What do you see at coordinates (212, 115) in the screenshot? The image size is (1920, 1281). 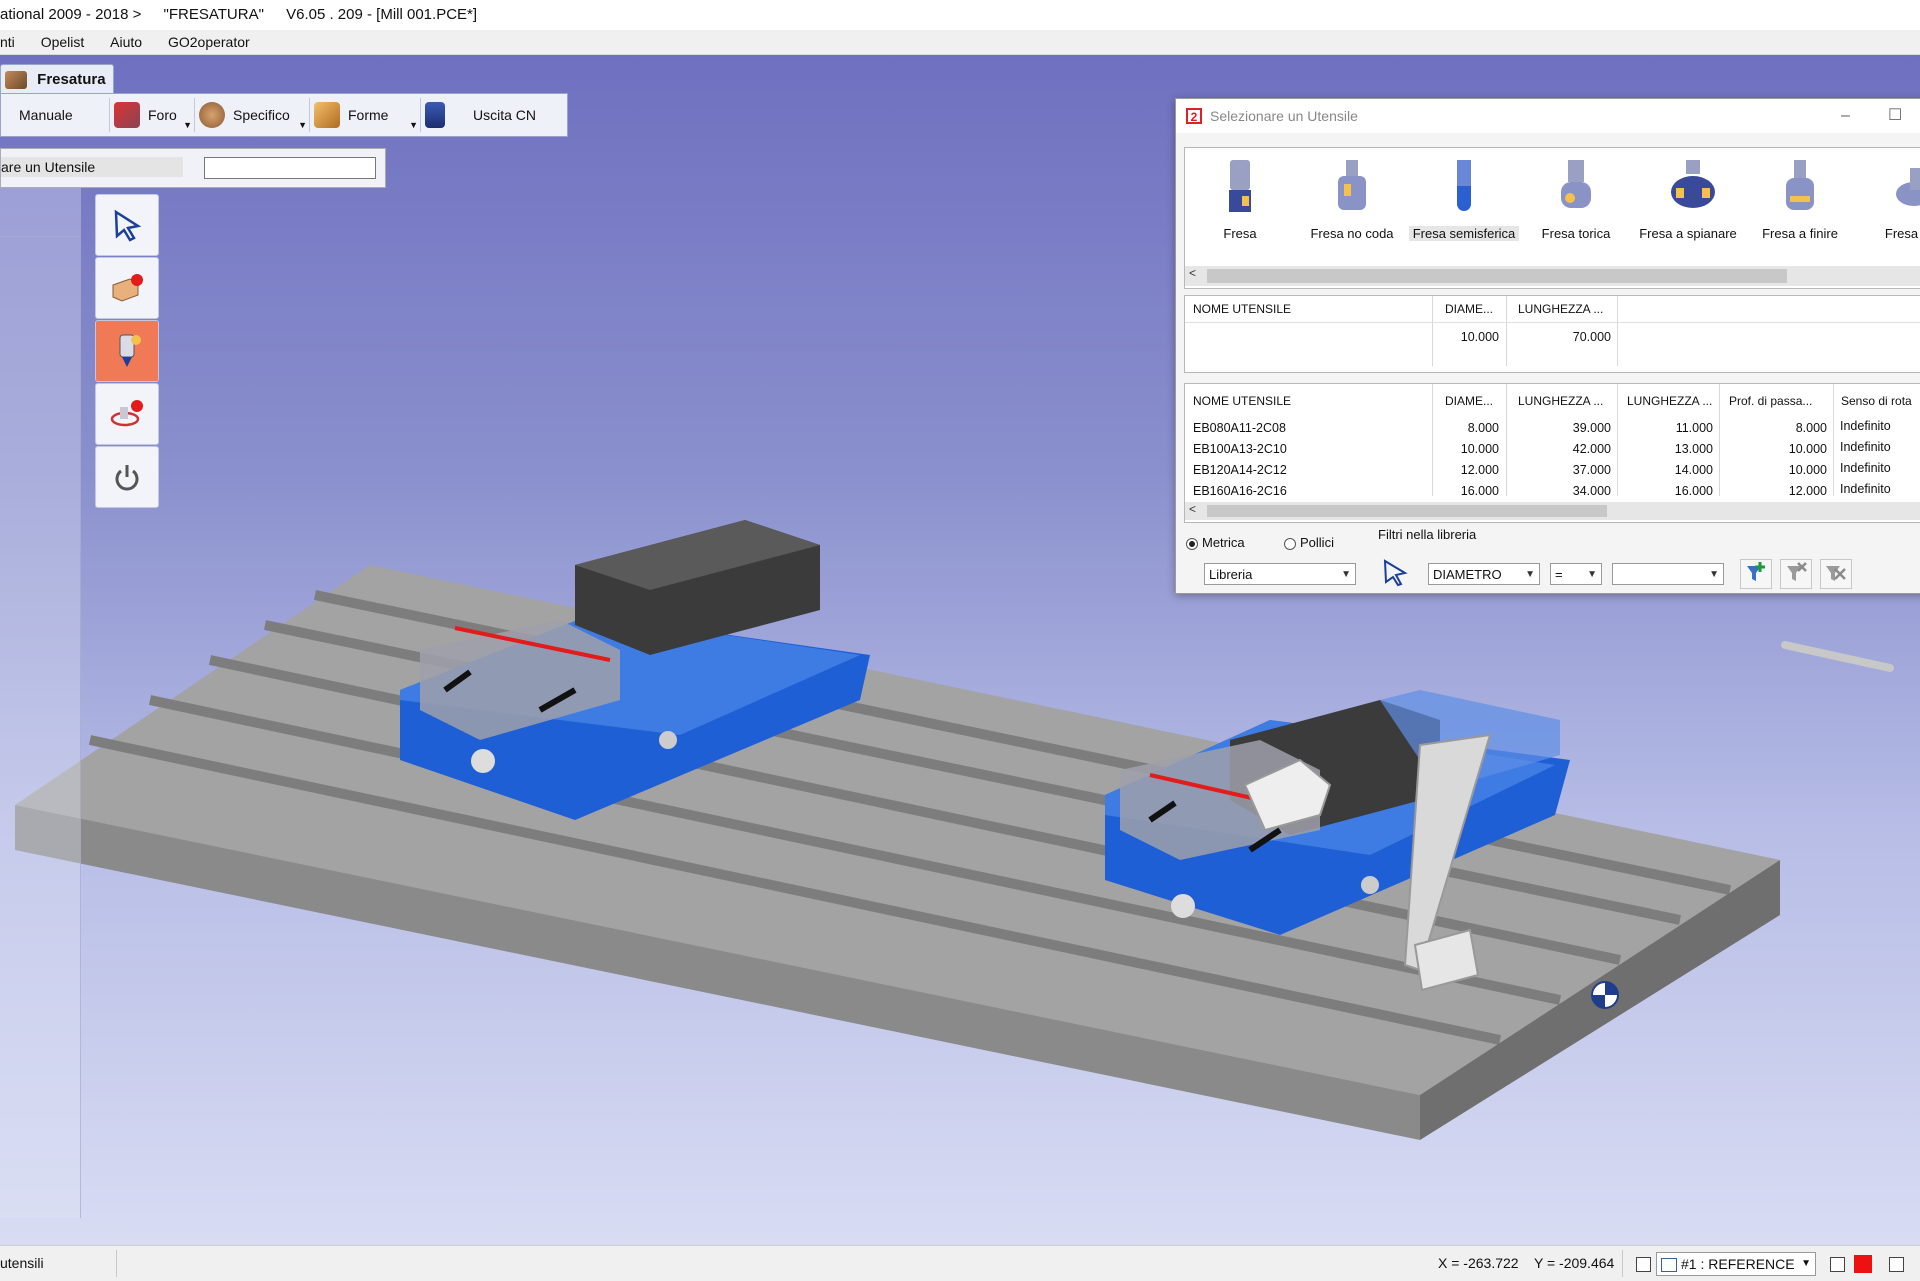 I see `specific-icon` at bounding box center [212, 115].